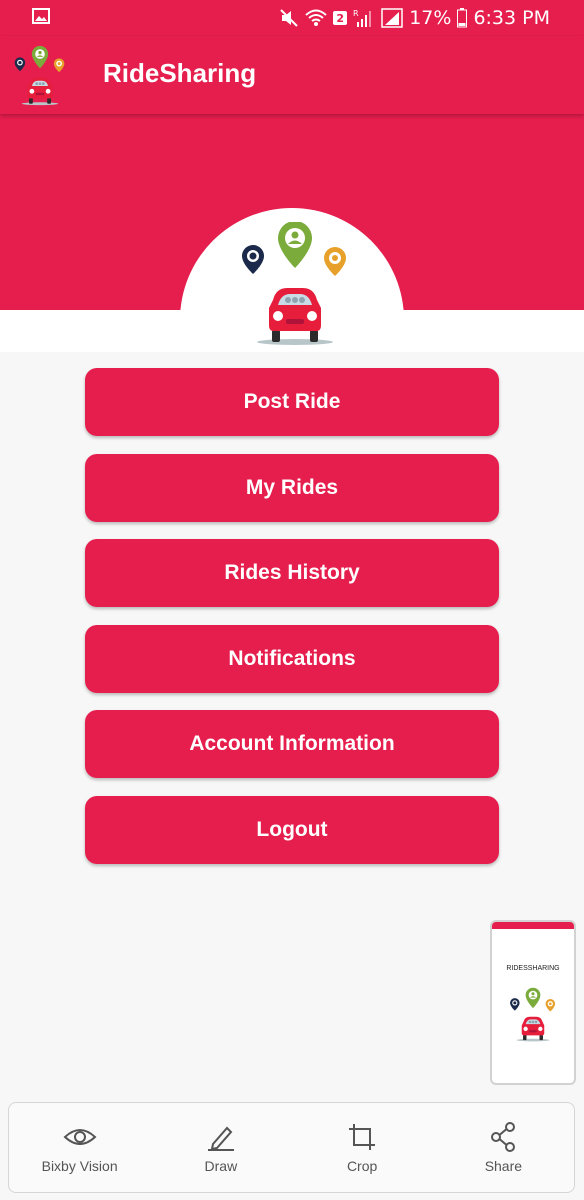  I want to click on share-icon, so click(503, 1136).